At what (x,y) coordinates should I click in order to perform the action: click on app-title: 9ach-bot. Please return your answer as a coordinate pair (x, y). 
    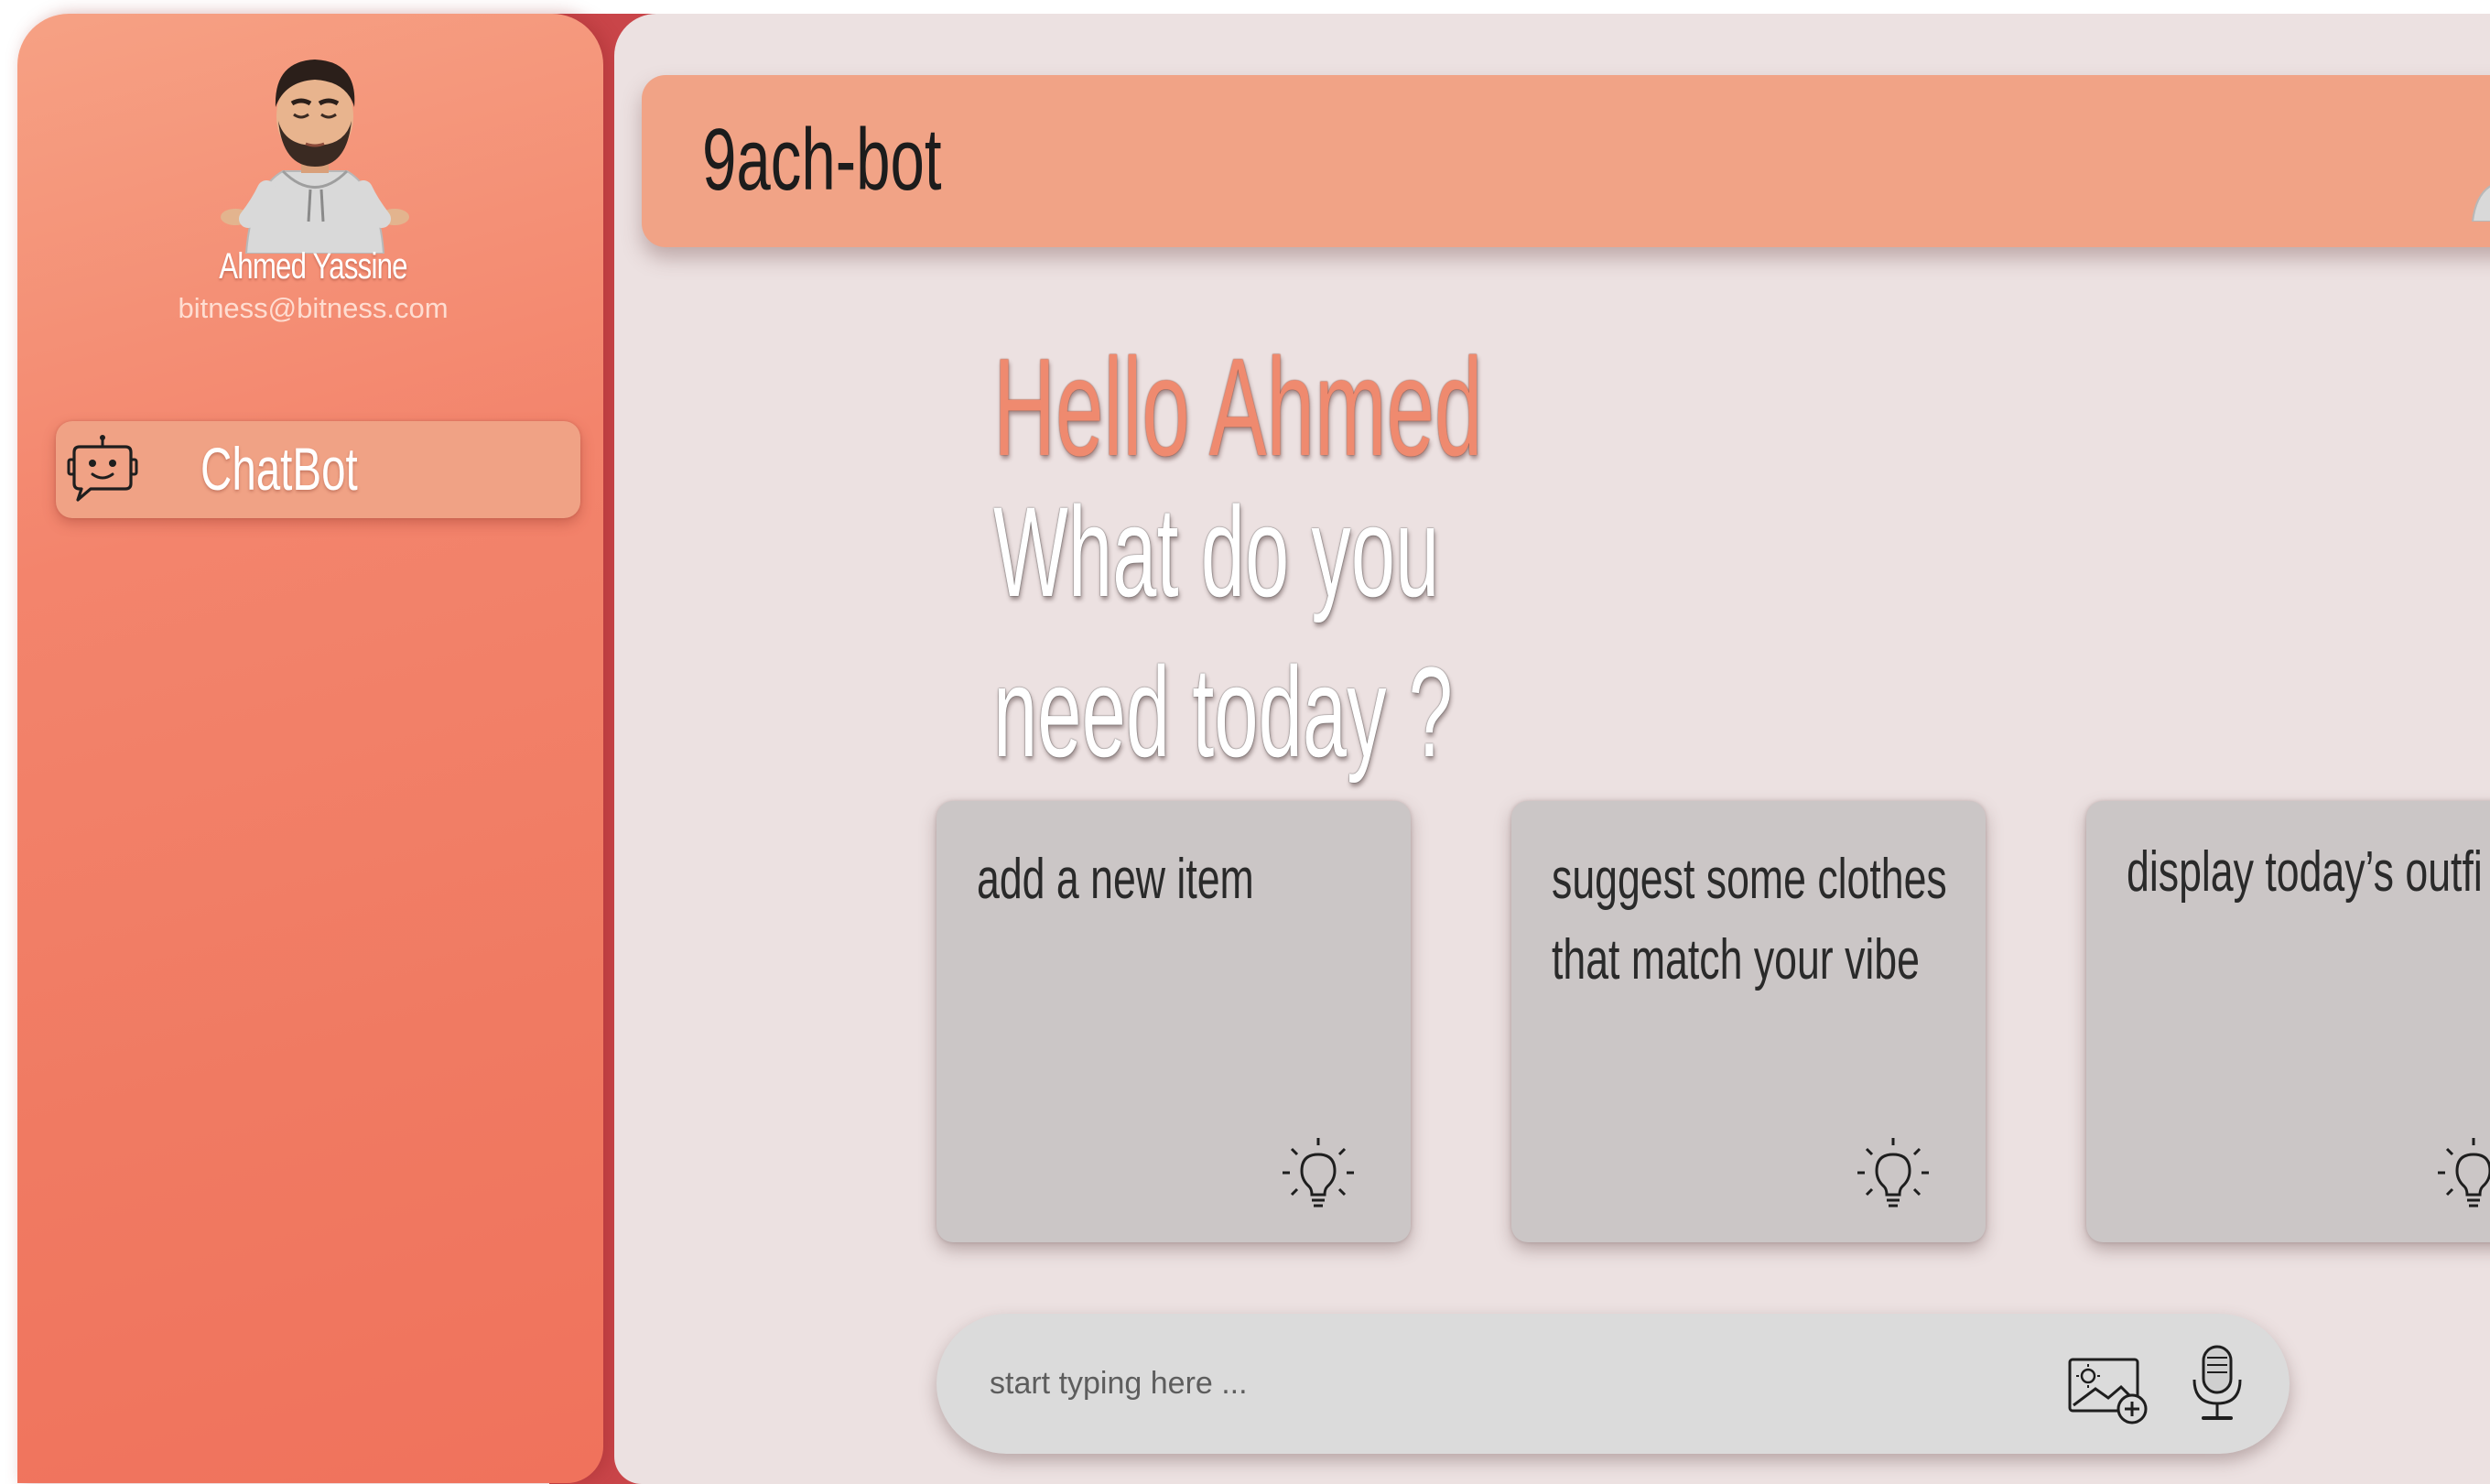
    Looking at the image, I should click on (822, 160).